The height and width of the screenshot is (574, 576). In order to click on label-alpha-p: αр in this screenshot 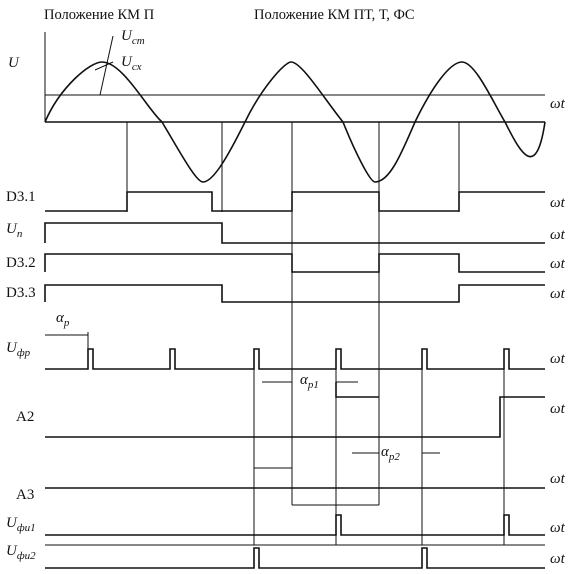, I will do `click(63, 319)`.